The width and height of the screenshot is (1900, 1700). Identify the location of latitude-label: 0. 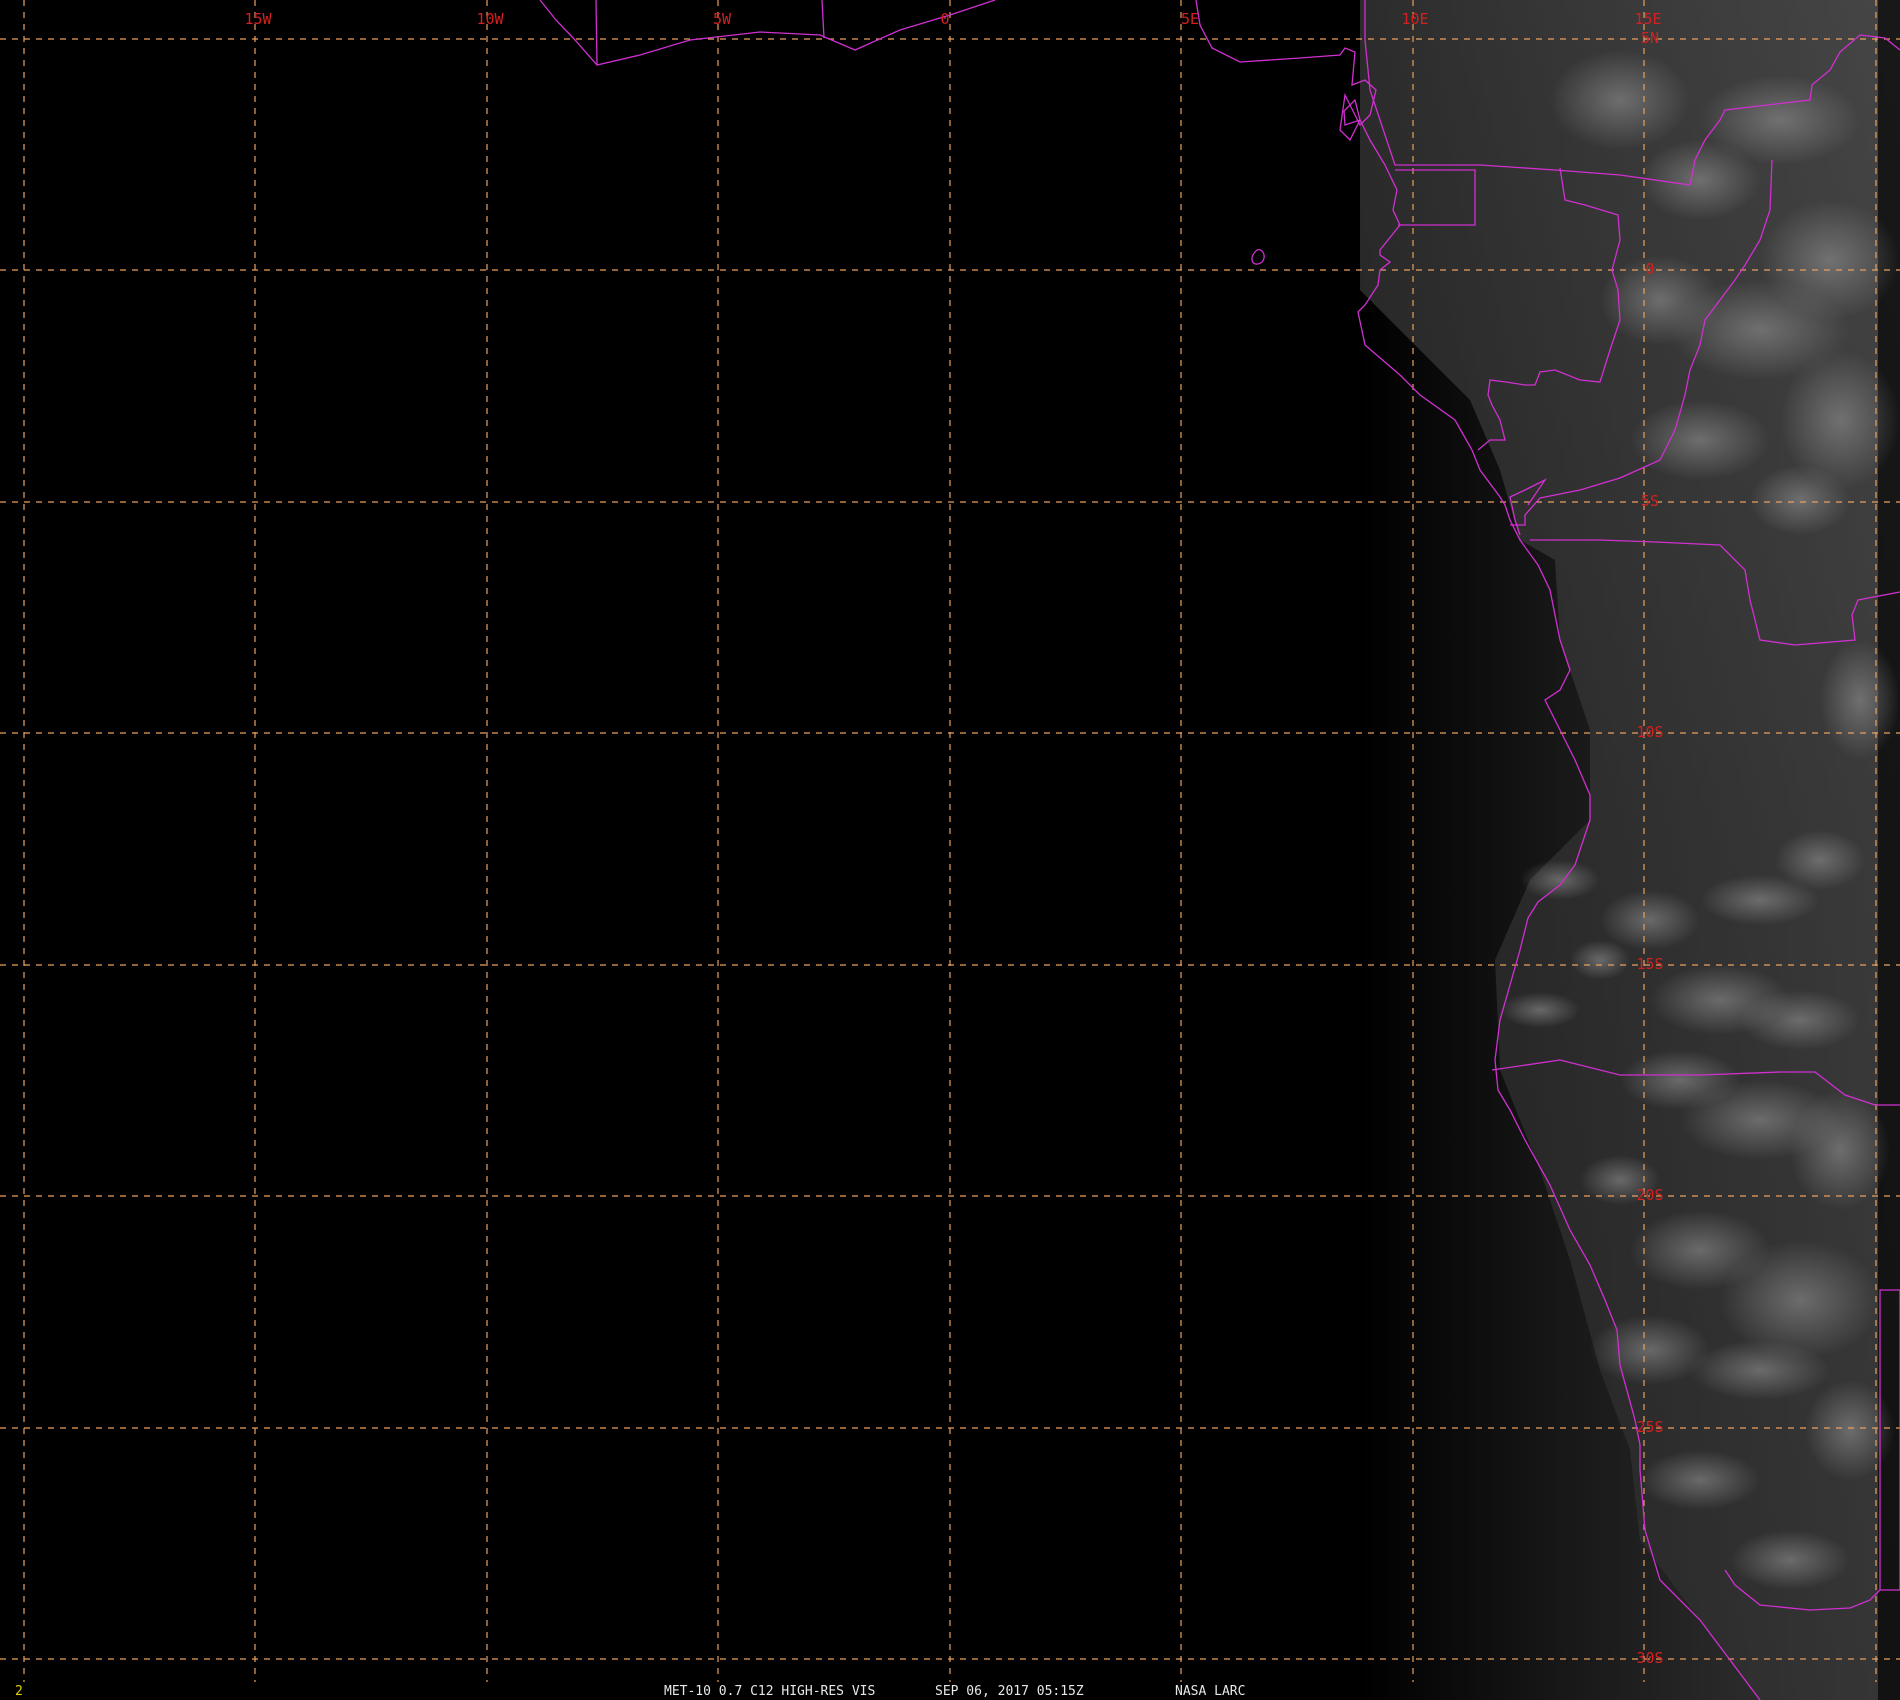
(1649, 269).